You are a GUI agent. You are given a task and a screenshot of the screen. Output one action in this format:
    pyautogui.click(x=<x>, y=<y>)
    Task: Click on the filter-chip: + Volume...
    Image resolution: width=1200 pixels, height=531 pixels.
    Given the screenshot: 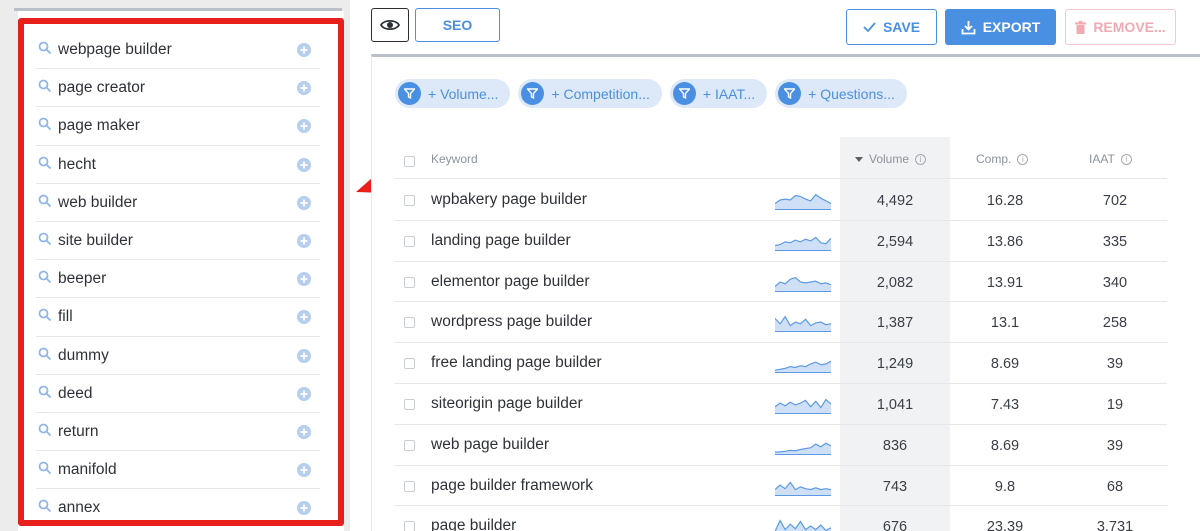 What is the action you would take?
    pyautogui.click(x=453, y=93)
    